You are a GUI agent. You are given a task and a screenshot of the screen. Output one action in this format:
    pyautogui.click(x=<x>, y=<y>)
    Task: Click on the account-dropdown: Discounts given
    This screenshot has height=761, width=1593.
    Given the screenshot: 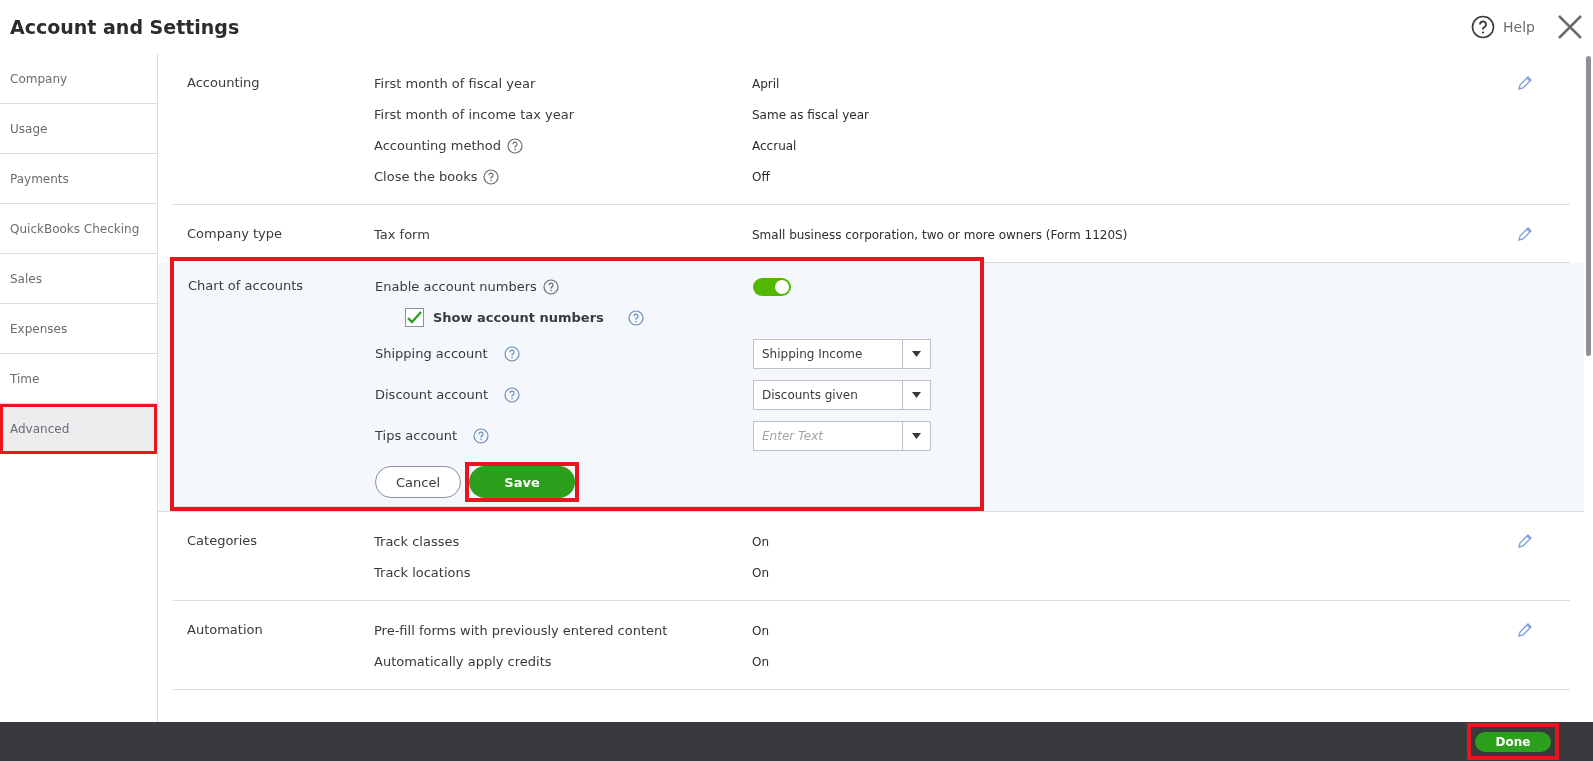 What is the action you would take?
    pyautogui.click(x=842, y=394)
    